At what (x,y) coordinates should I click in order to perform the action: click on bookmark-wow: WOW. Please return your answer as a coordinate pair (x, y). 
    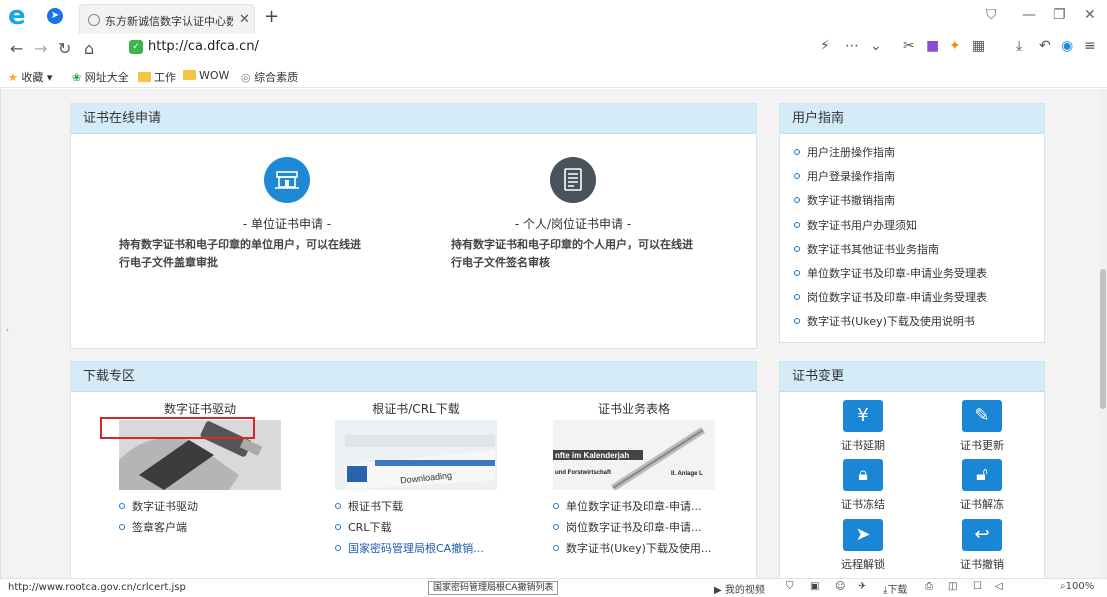
    Looking at the image, I should click on (206, 75).